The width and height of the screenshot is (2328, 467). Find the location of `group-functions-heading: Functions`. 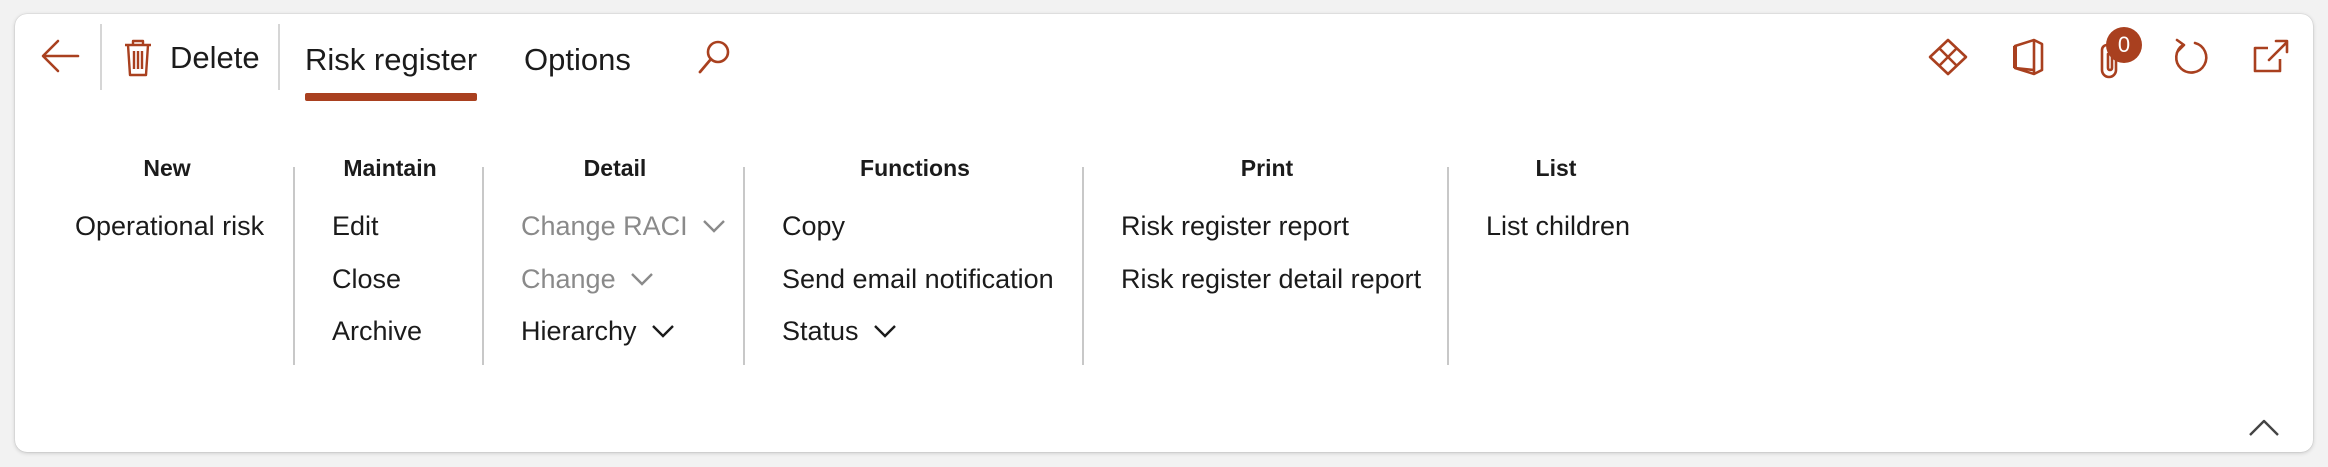

group-functions-heading: Functions is located at coordinates (915, 168).